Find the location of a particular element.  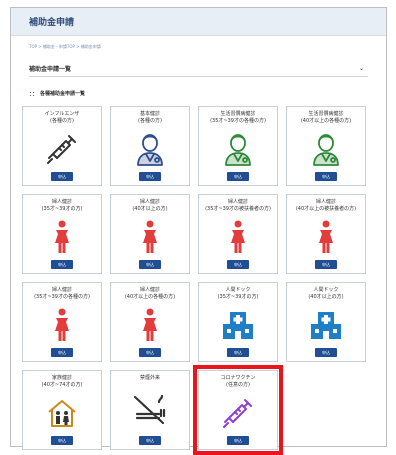

section-heading: 各種補助金申請一覧 is located at coordinates (207, 93).